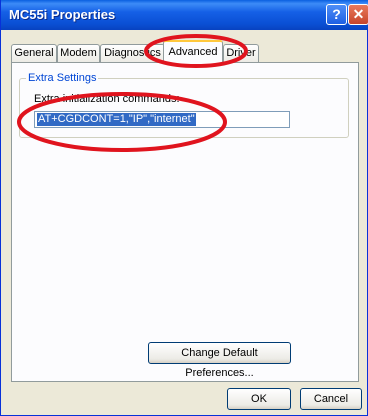 This screenshot has height=416, width=368. Describe the element at coordinates (358, 14) in the screenshot. I see `close-button: ✕` at that location.